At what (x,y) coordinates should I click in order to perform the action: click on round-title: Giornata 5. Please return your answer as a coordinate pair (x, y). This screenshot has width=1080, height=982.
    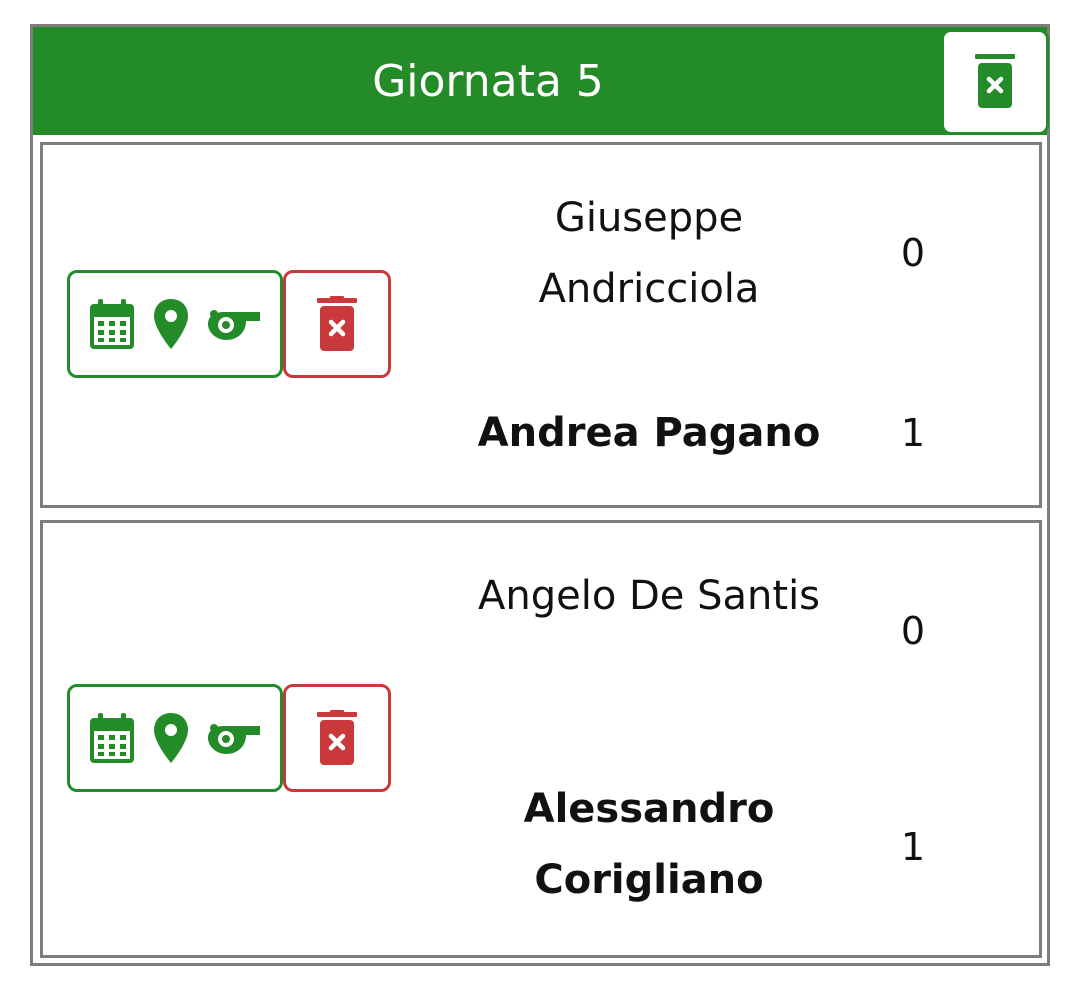
    Looking at the image, I should click on (488, 81).